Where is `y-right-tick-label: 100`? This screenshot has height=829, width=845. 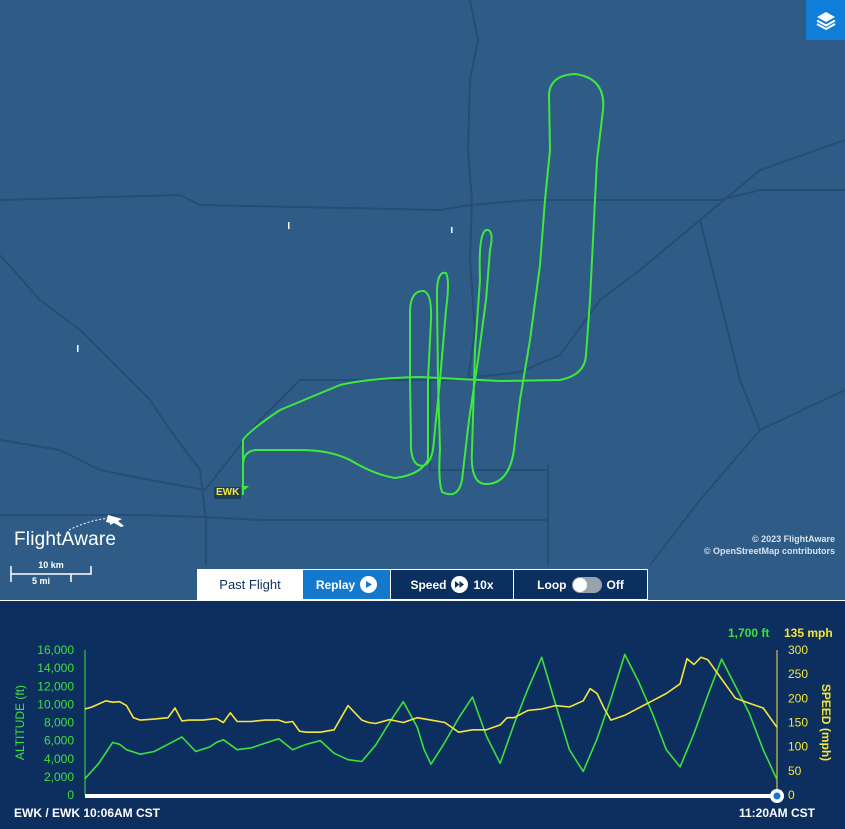 y-right-tick-label: 100 is located at coordinates (798, 747).